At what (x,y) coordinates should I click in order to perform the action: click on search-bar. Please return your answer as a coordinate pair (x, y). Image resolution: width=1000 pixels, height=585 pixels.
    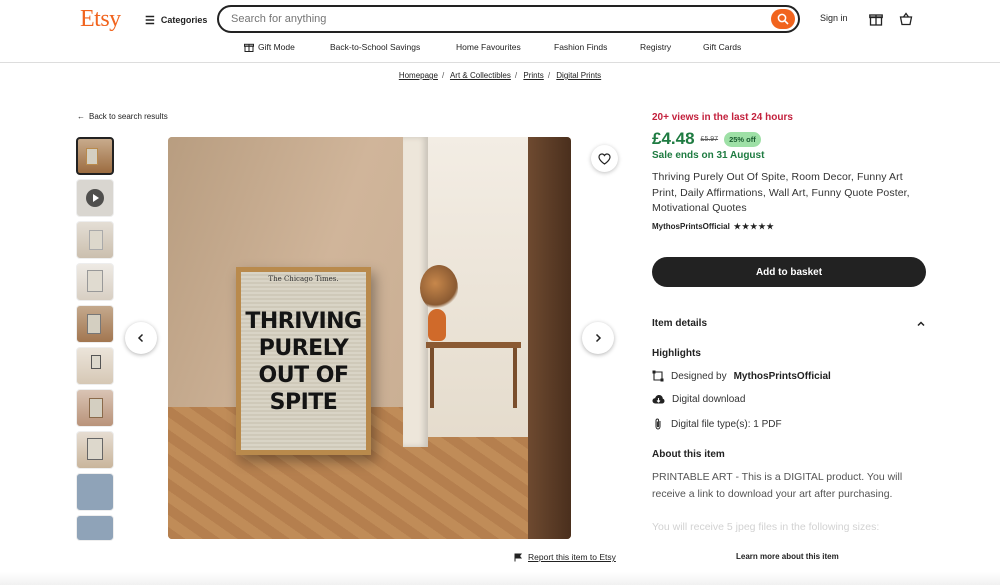
    Looking at the image, I should click on (508, 19).